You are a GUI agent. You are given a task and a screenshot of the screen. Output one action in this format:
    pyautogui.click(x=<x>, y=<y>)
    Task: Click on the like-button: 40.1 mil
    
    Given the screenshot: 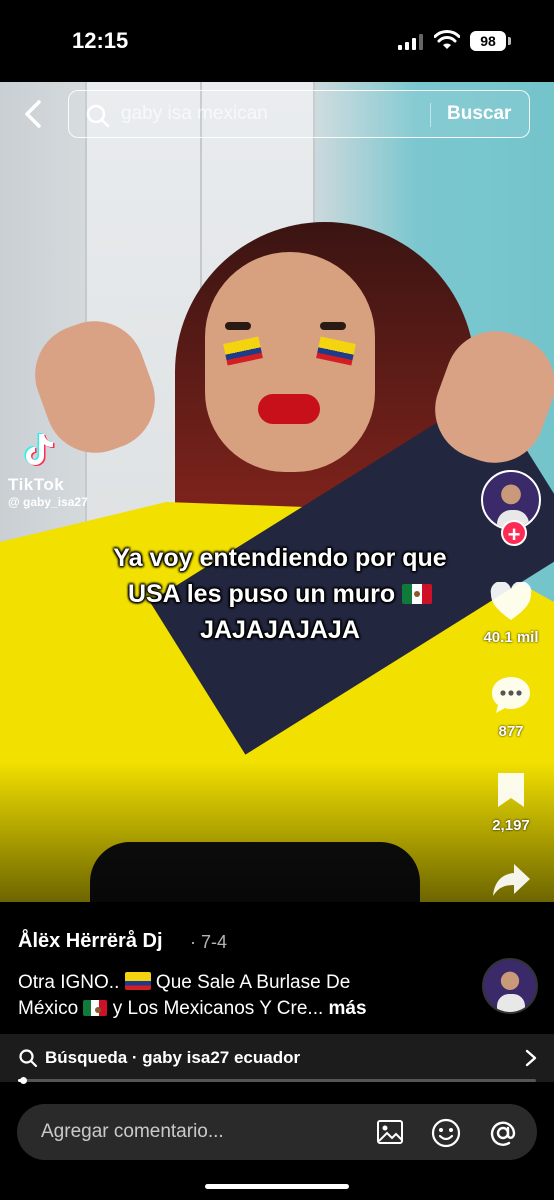 What is the action you would take?
    pyautogui.click(x=511, y=613)
    